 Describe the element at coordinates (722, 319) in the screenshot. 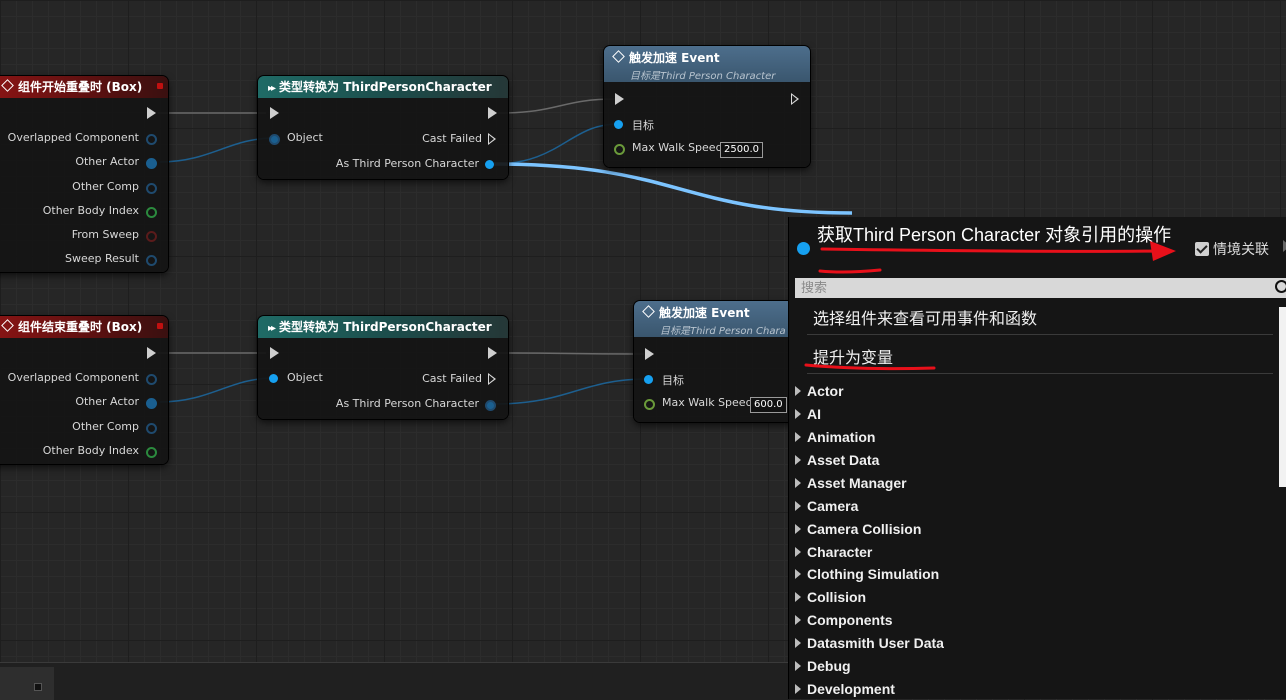

I see `node-header: 触发加速 Event 目标是Third Person Chara` at that location.